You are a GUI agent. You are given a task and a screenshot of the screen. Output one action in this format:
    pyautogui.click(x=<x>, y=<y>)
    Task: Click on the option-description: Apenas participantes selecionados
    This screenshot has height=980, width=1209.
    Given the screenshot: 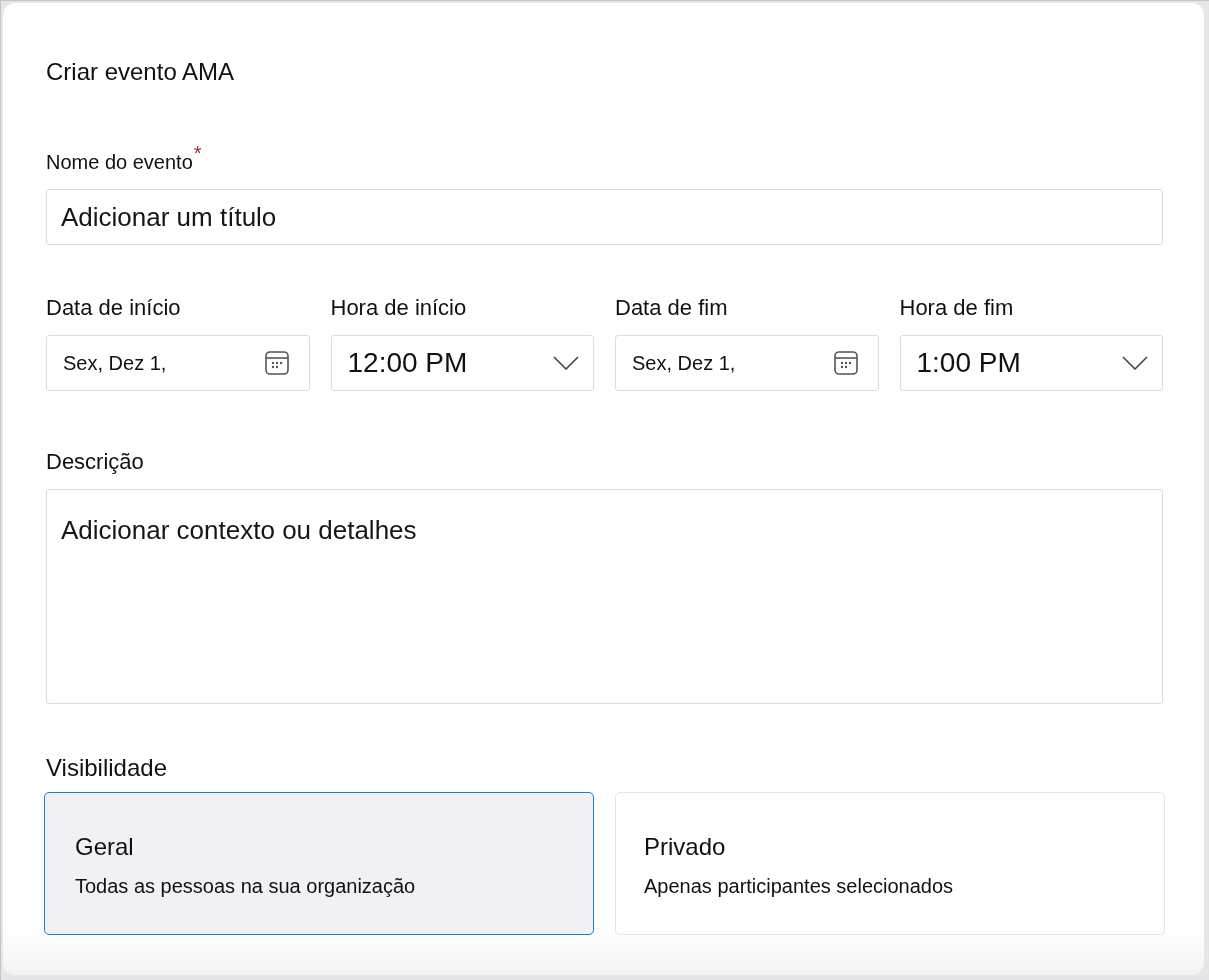 What is the action you would take?
    pyautogui.click(x=799, y=886)
    